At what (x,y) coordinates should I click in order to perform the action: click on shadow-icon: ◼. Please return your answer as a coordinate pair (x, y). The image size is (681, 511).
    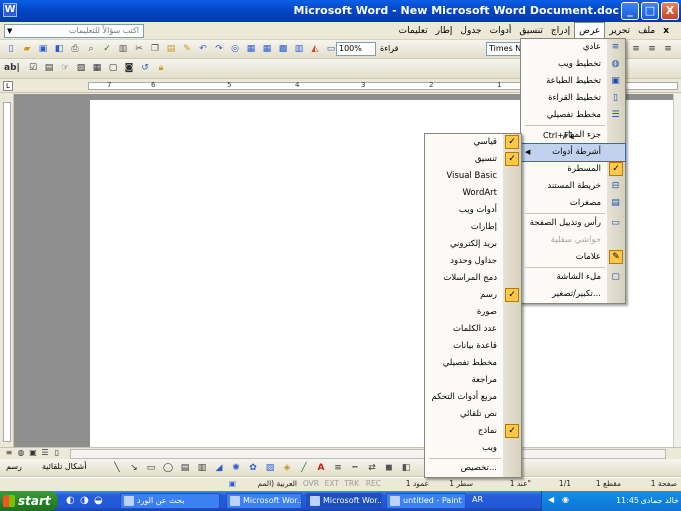
    Looking at the image, I should click on (389, 468).